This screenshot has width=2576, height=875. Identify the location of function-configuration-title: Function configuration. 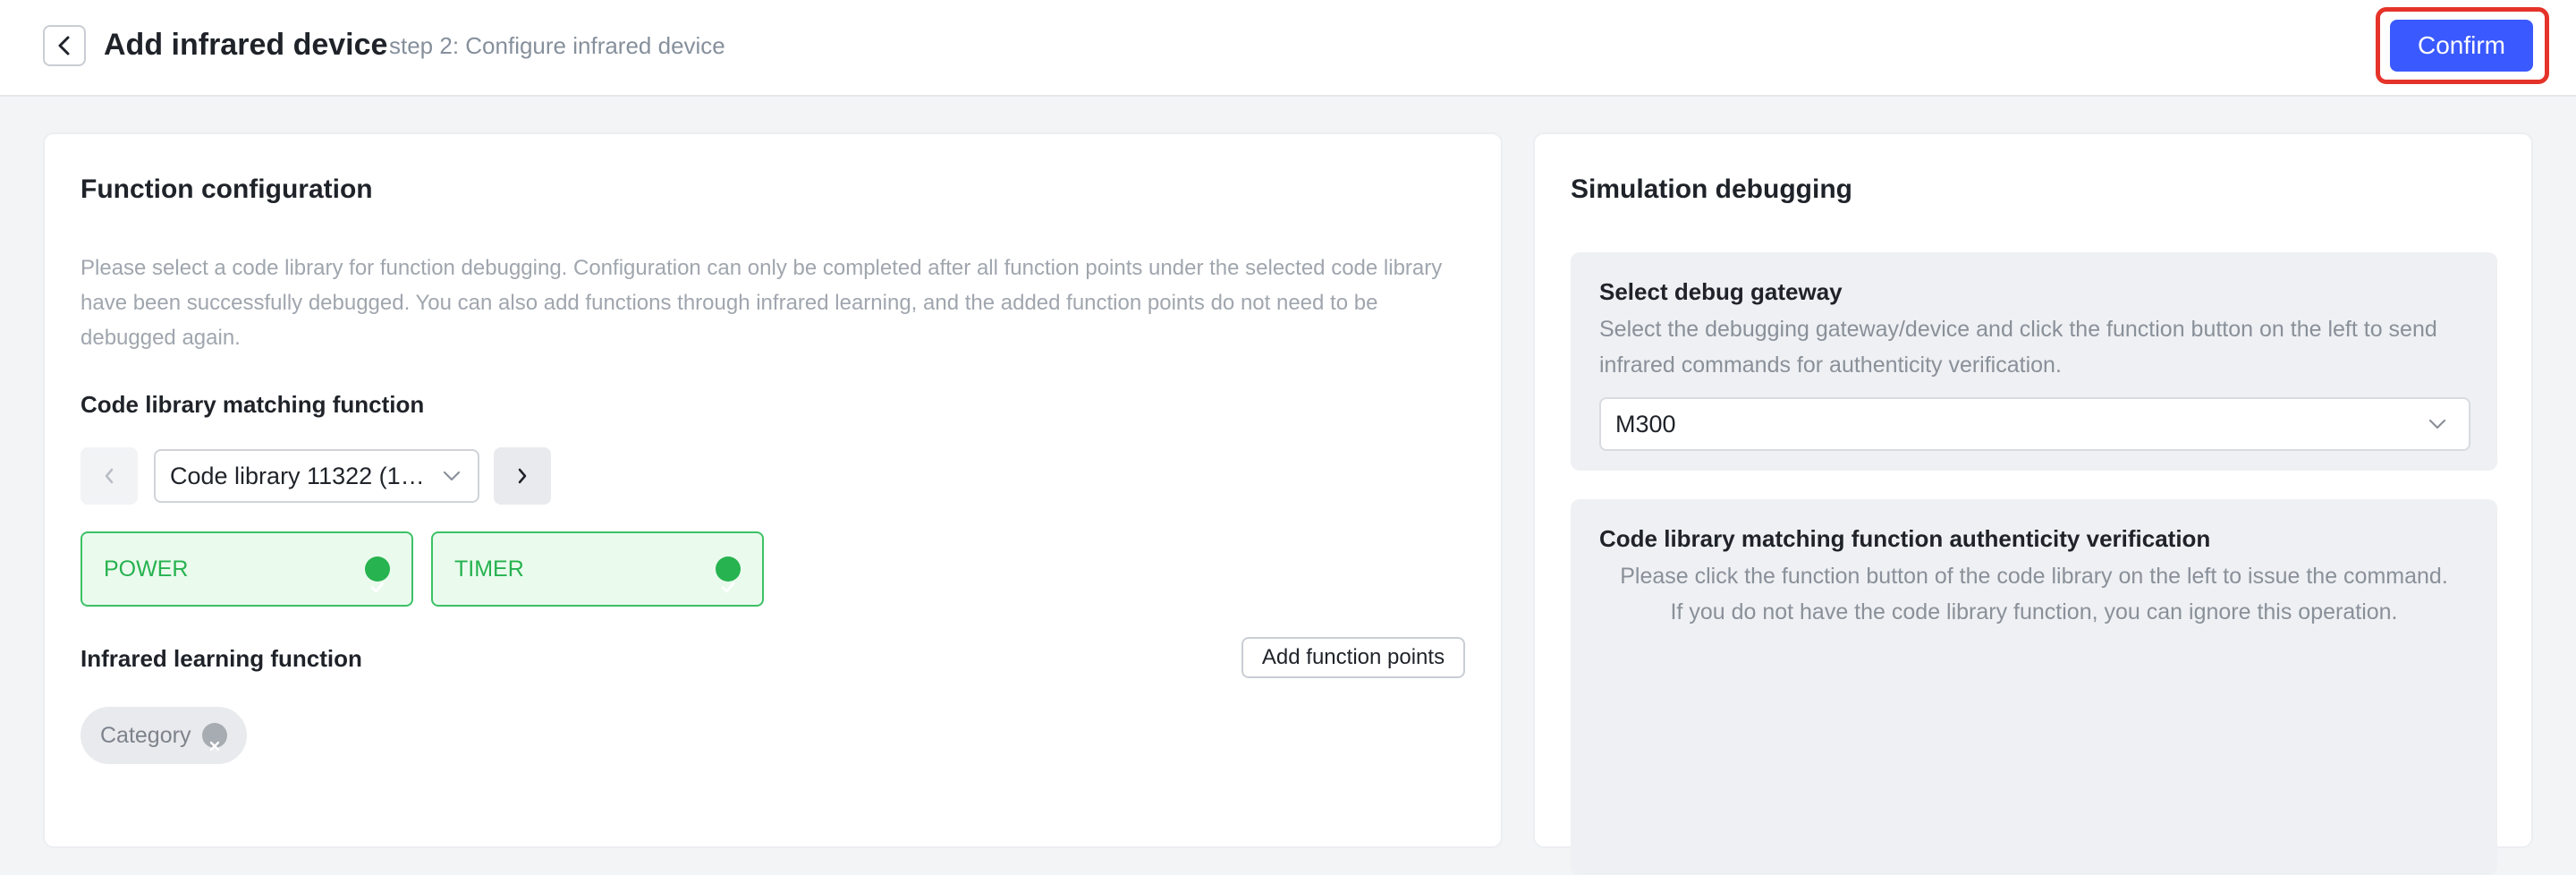
(226, 189).